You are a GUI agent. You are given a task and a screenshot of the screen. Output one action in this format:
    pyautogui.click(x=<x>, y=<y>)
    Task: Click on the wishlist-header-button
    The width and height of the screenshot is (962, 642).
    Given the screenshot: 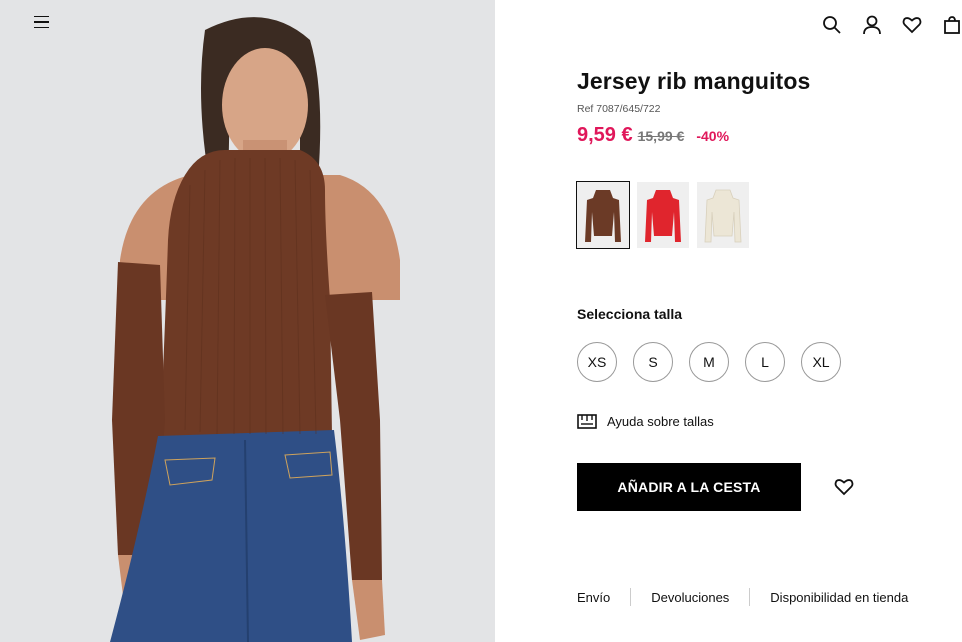 What is the action you would take?
    pyautogui.click(x=912, y=25)
    